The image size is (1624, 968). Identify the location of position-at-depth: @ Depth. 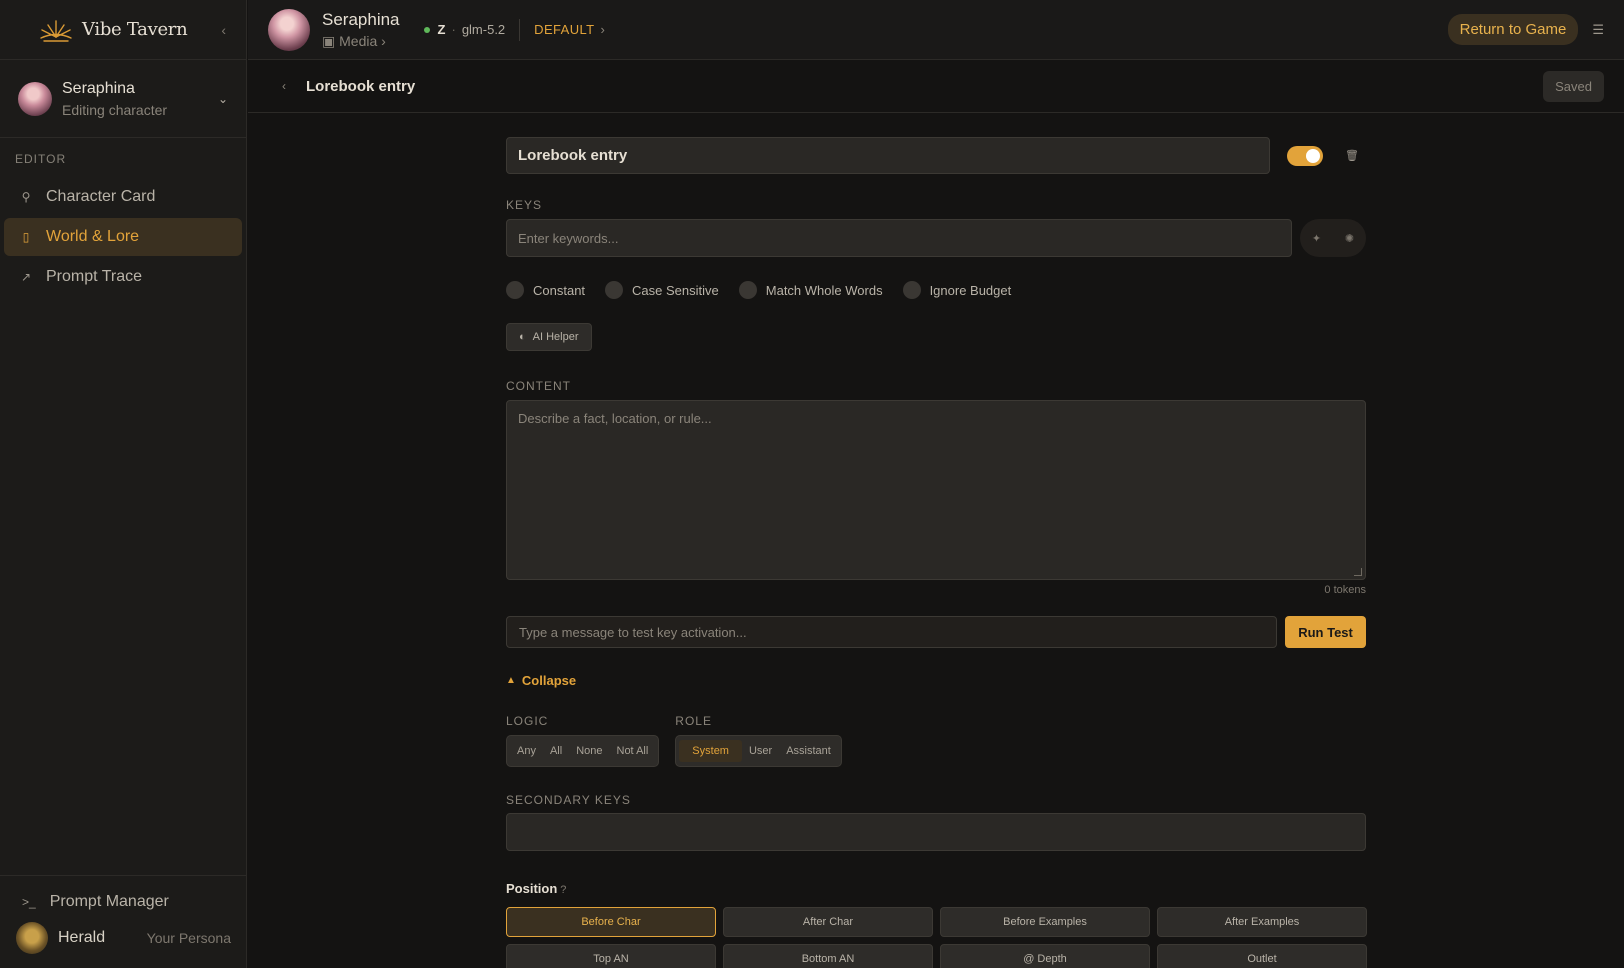
(1045, 956).